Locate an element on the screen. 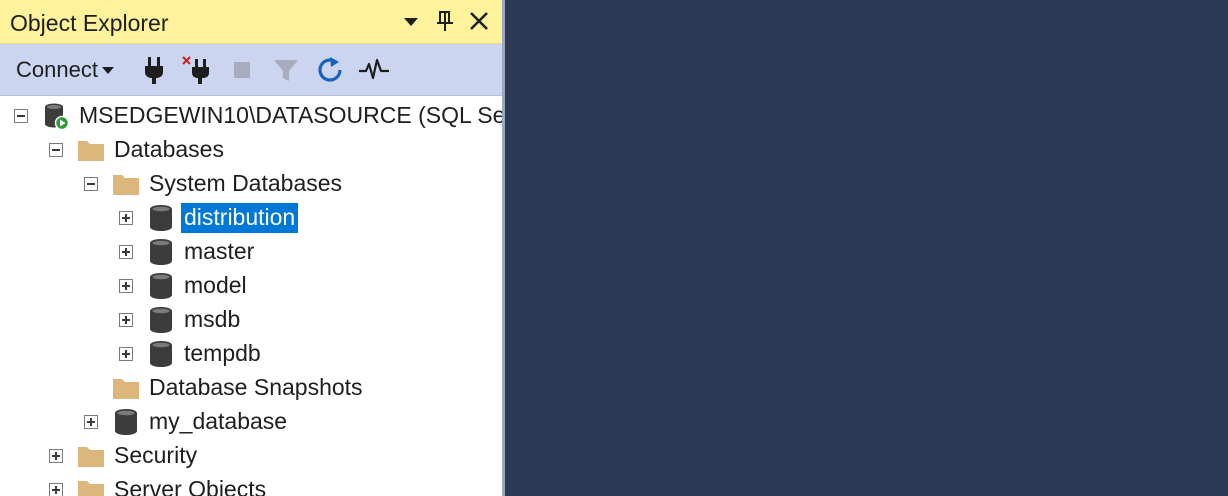  stop-icon is located at coordinates (242, 70).